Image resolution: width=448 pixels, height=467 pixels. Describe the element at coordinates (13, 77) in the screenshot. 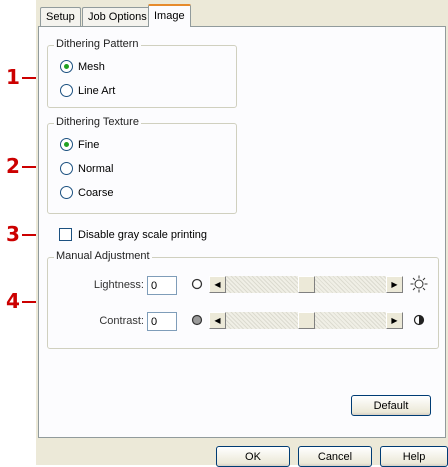

I see `callout-number: 1` at that location.